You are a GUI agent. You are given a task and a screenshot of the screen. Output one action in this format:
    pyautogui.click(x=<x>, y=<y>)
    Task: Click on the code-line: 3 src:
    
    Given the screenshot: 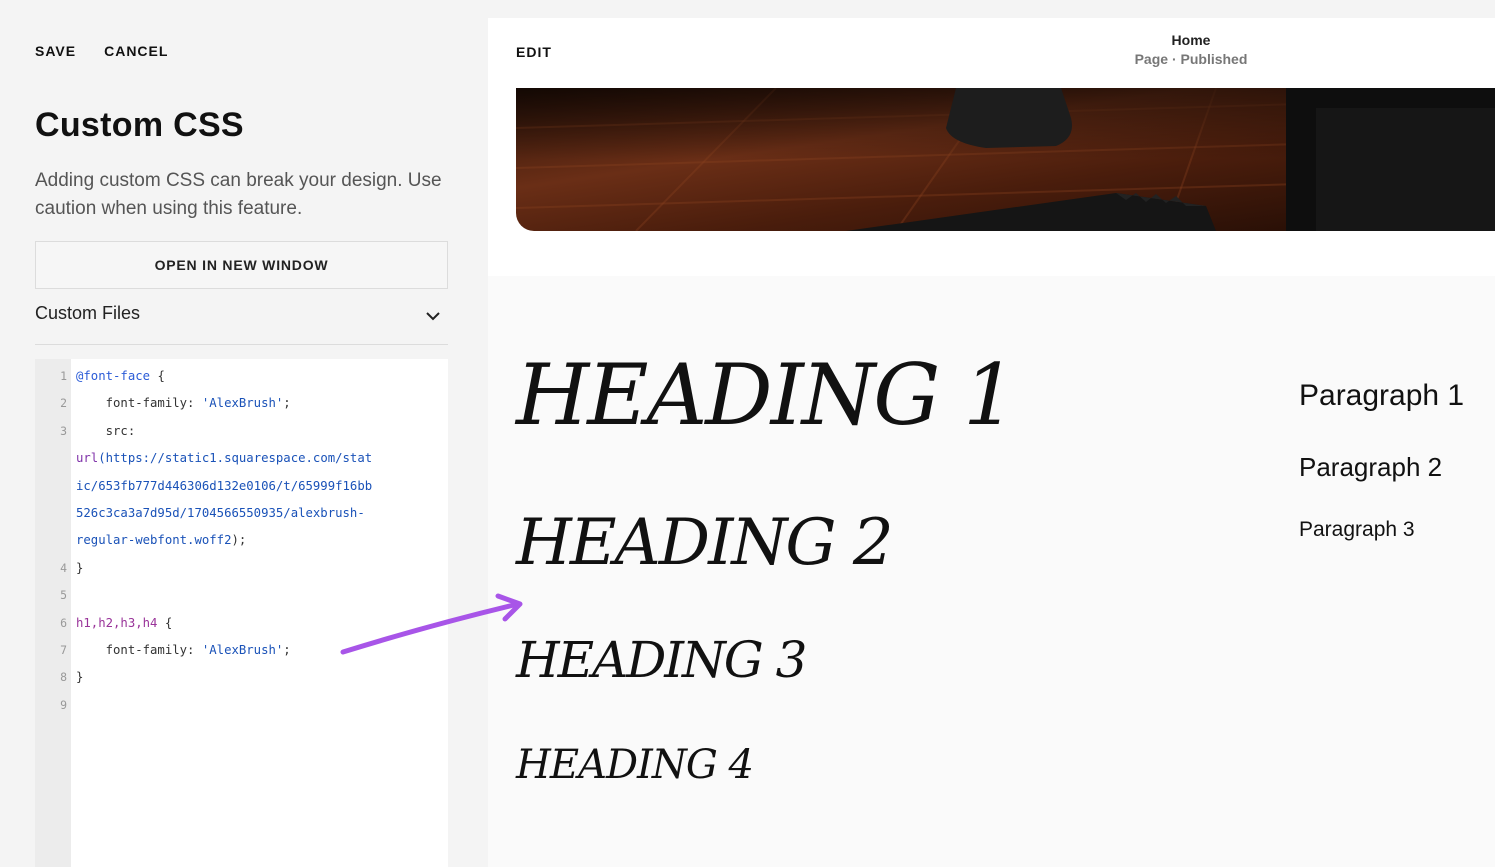 What is the action you would take?
    pyautogui.click(x=241, y=431)
    